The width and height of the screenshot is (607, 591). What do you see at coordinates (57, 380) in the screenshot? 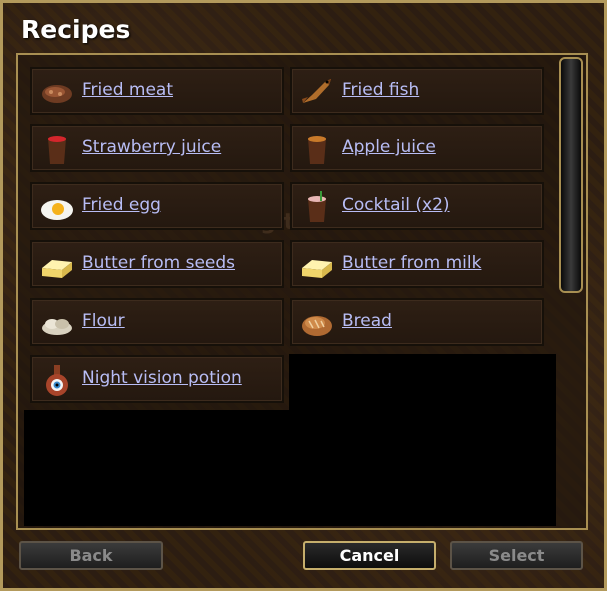
I see `potion-icon` at bounding box center [57, 380].